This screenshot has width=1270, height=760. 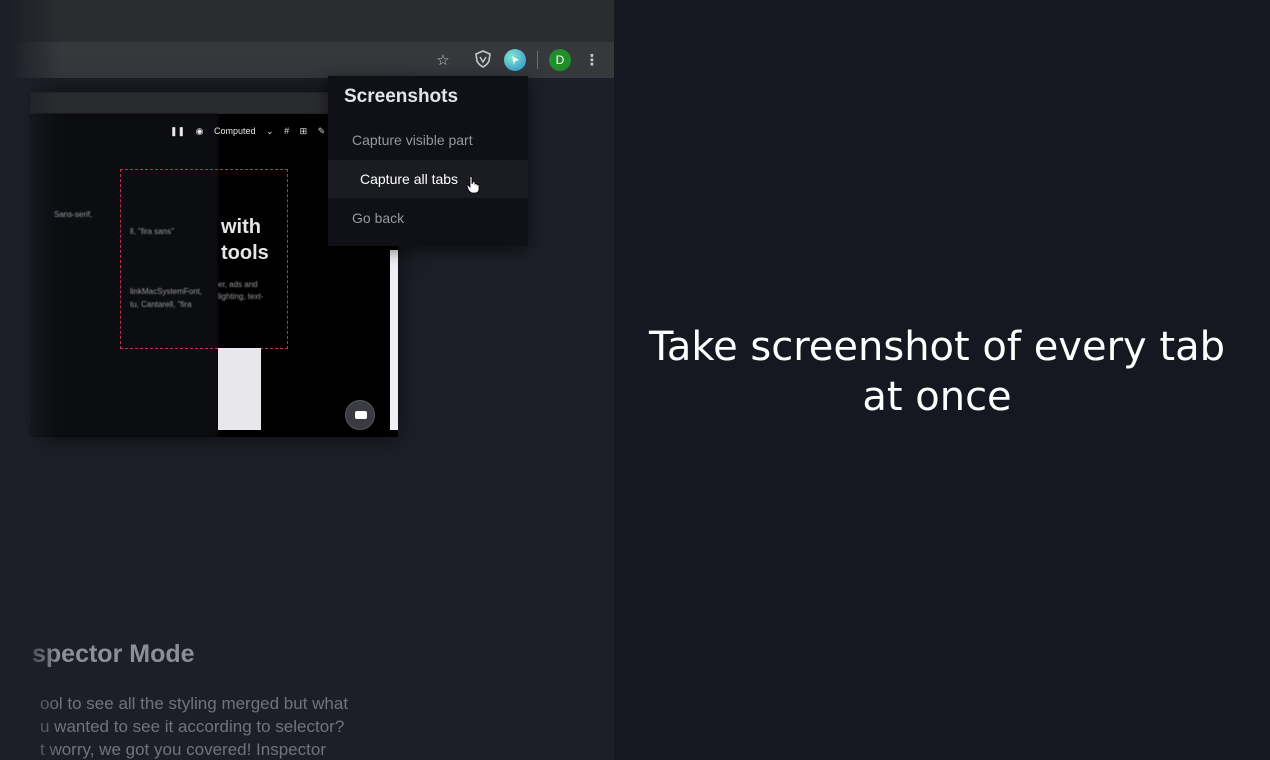 I want to click on preview-headline-word: with, so click(x=241, y=227).